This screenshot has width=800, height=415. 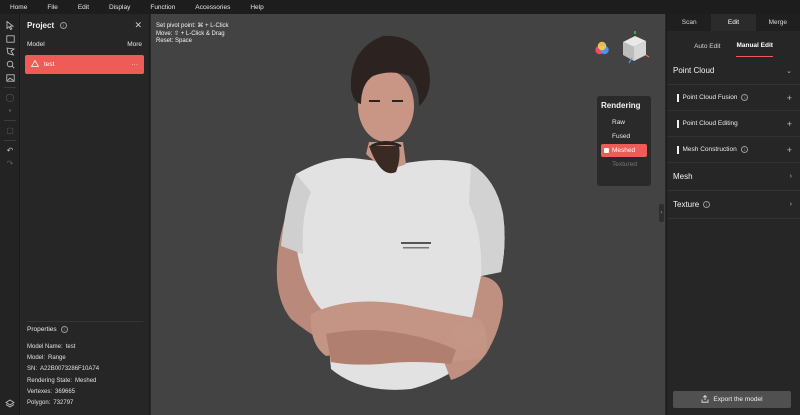 What do you see at coordinates (138, 25) in the screenshot?
I see `close-icon: ✕` at bounding box center [138, 25].